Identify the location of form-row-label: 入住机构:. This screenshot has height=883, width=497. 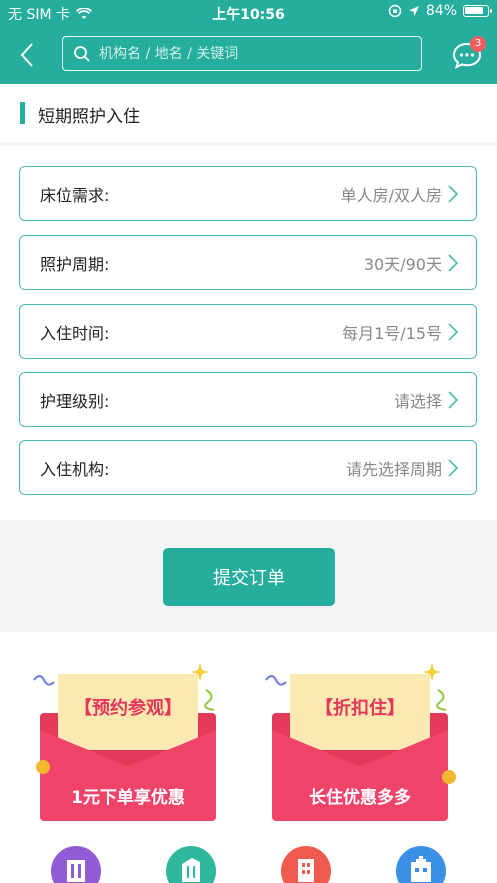
(75, 469).